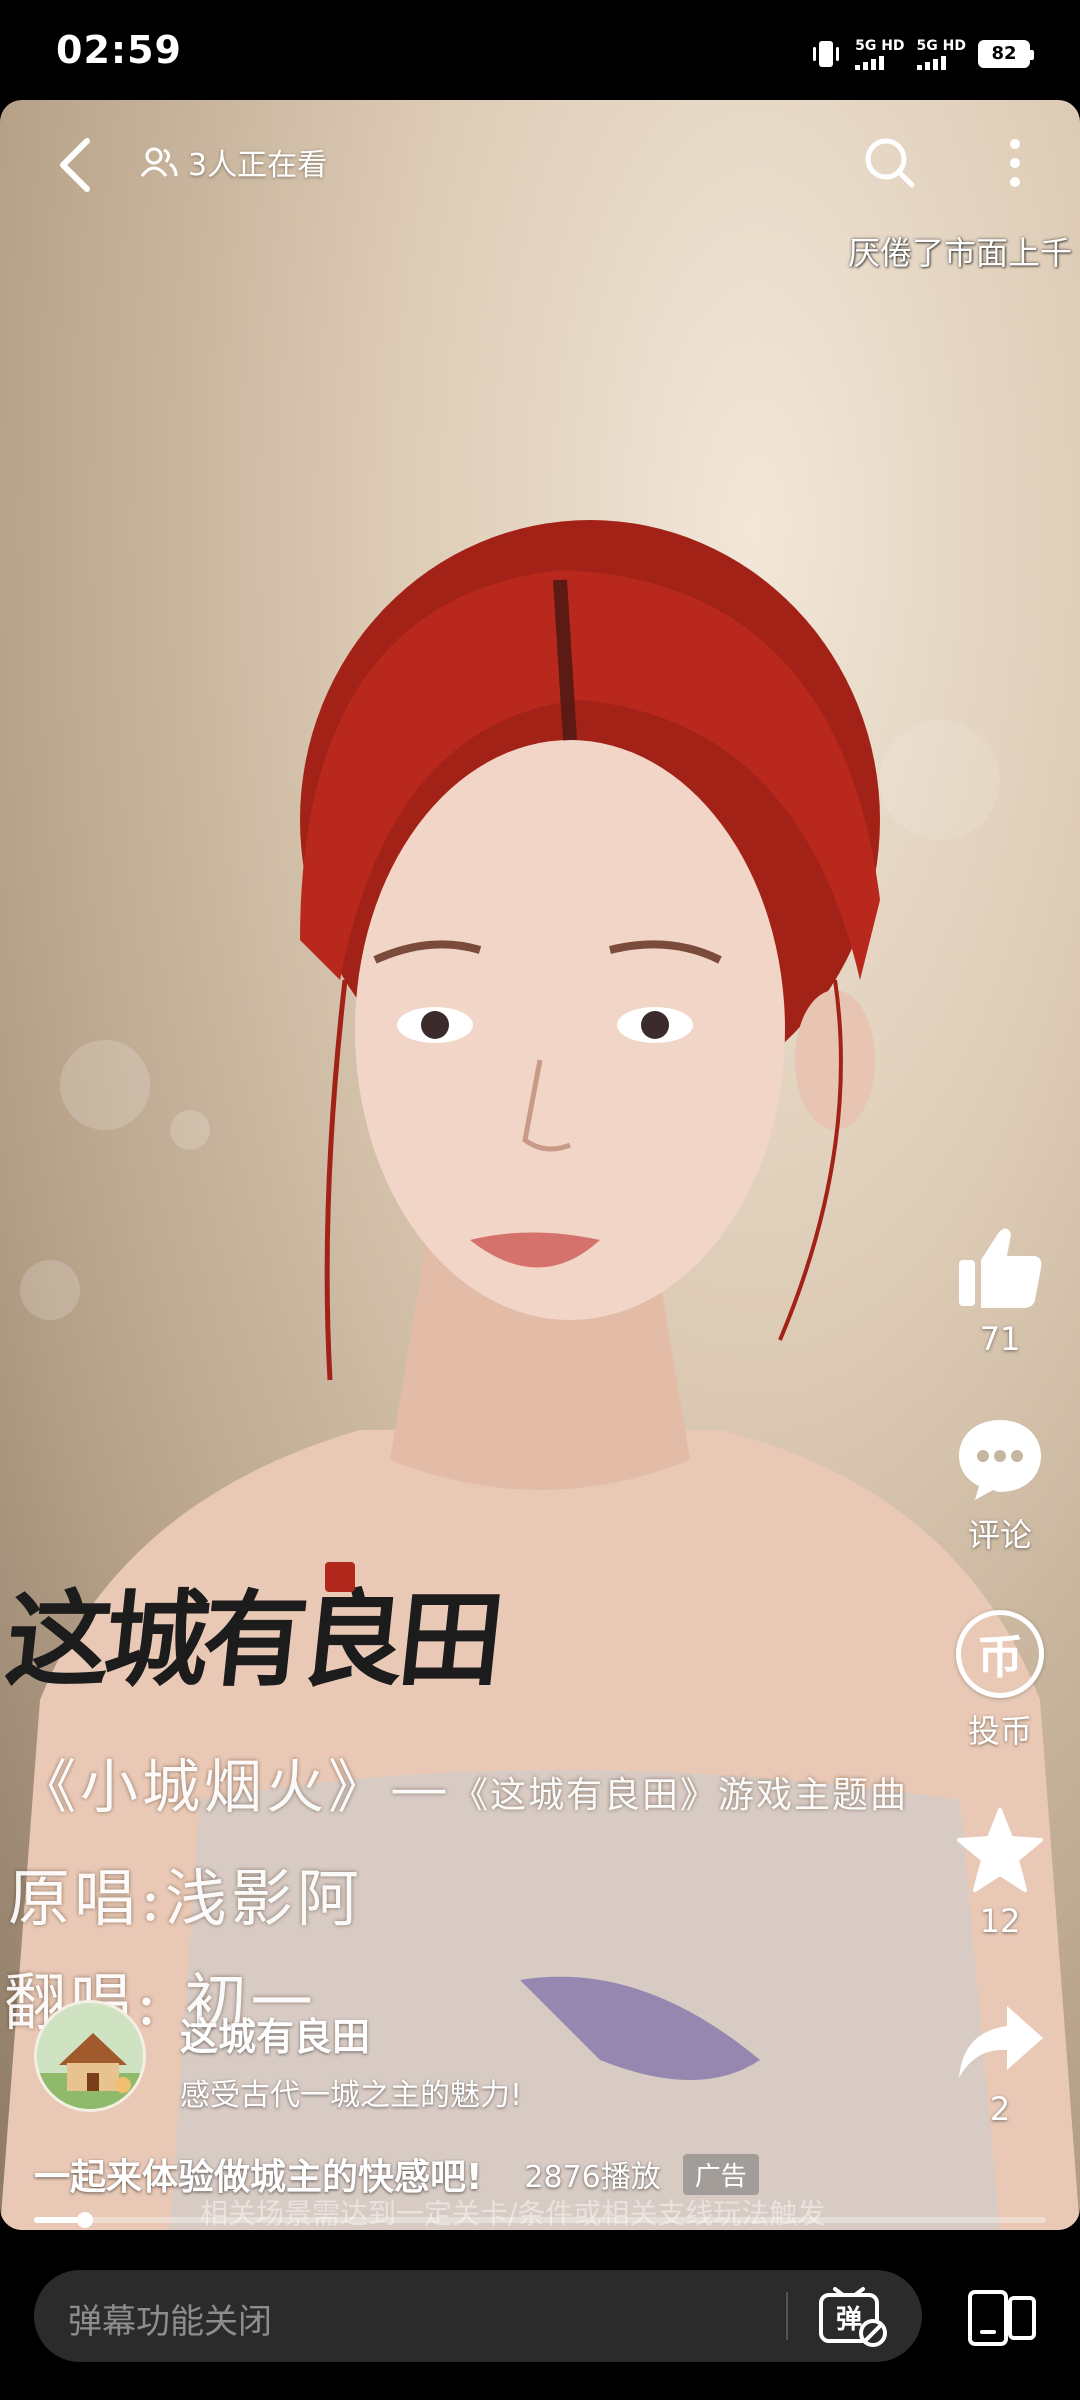 The height and width of the screenshot is (2400, 1080). What do you see at coordinates (90, 2056) in the screenshot?
I see `uploader-avatar` at bounding box center [90, 2056].